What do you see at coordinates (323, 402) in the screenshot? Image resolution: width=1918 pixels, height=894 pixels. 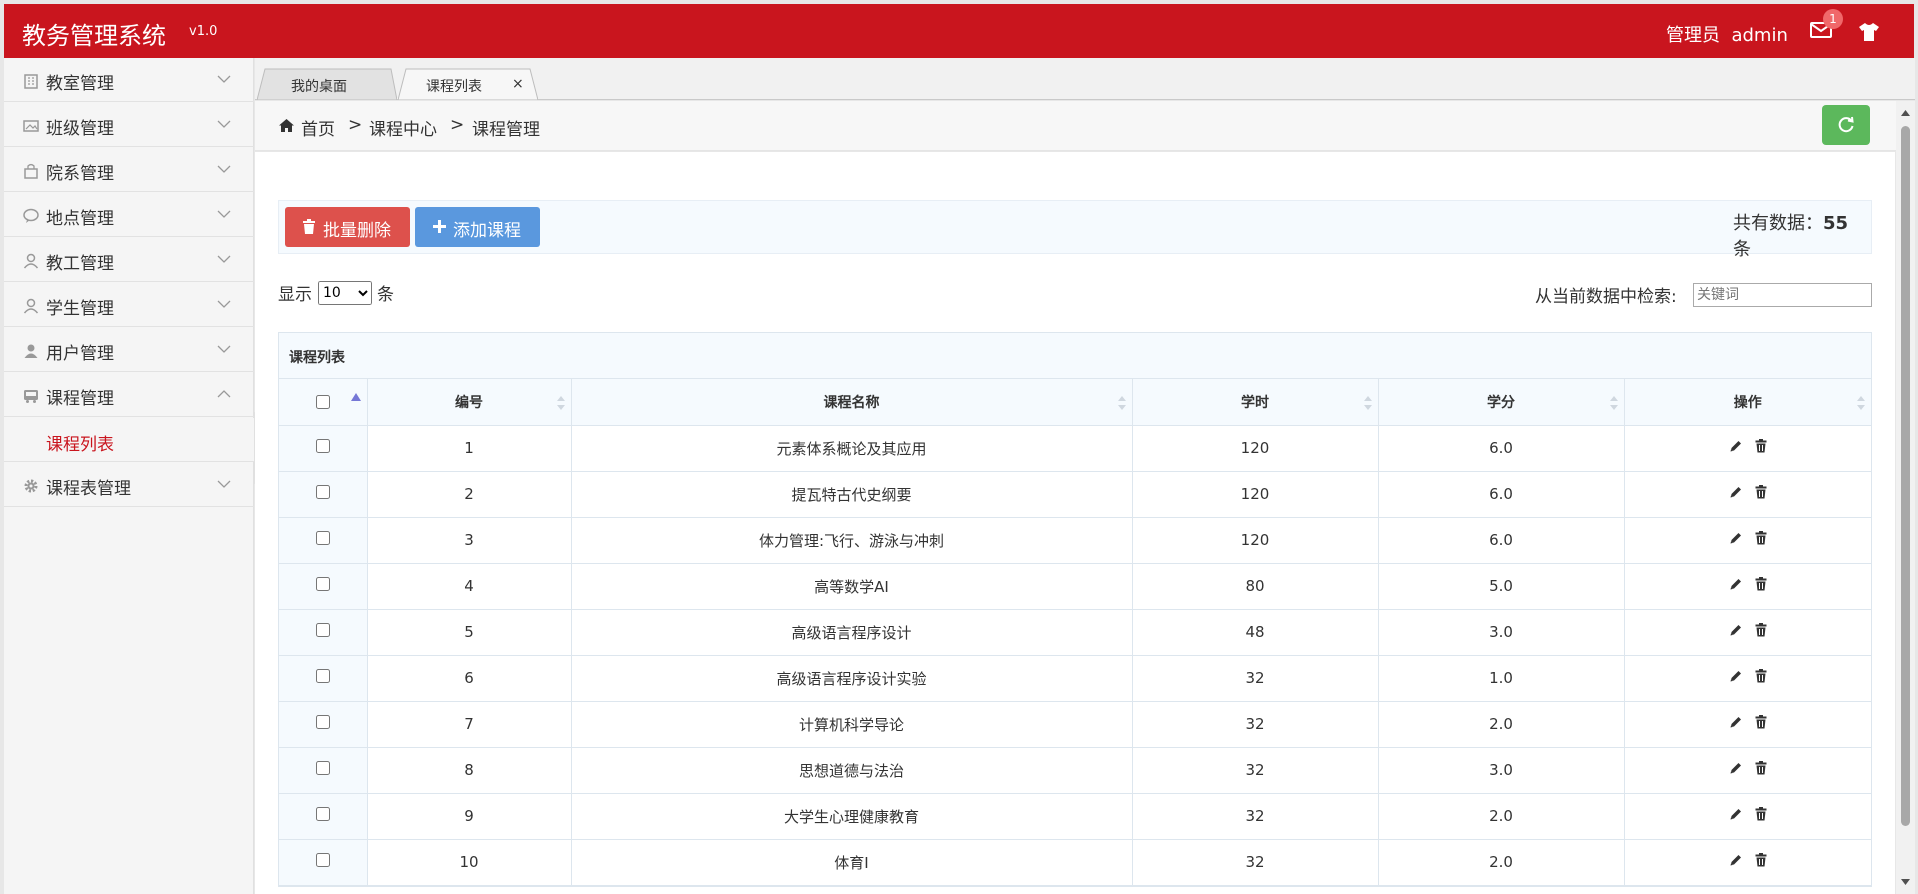 I see `select-all-checkbox` at bounding box center [323, 402].